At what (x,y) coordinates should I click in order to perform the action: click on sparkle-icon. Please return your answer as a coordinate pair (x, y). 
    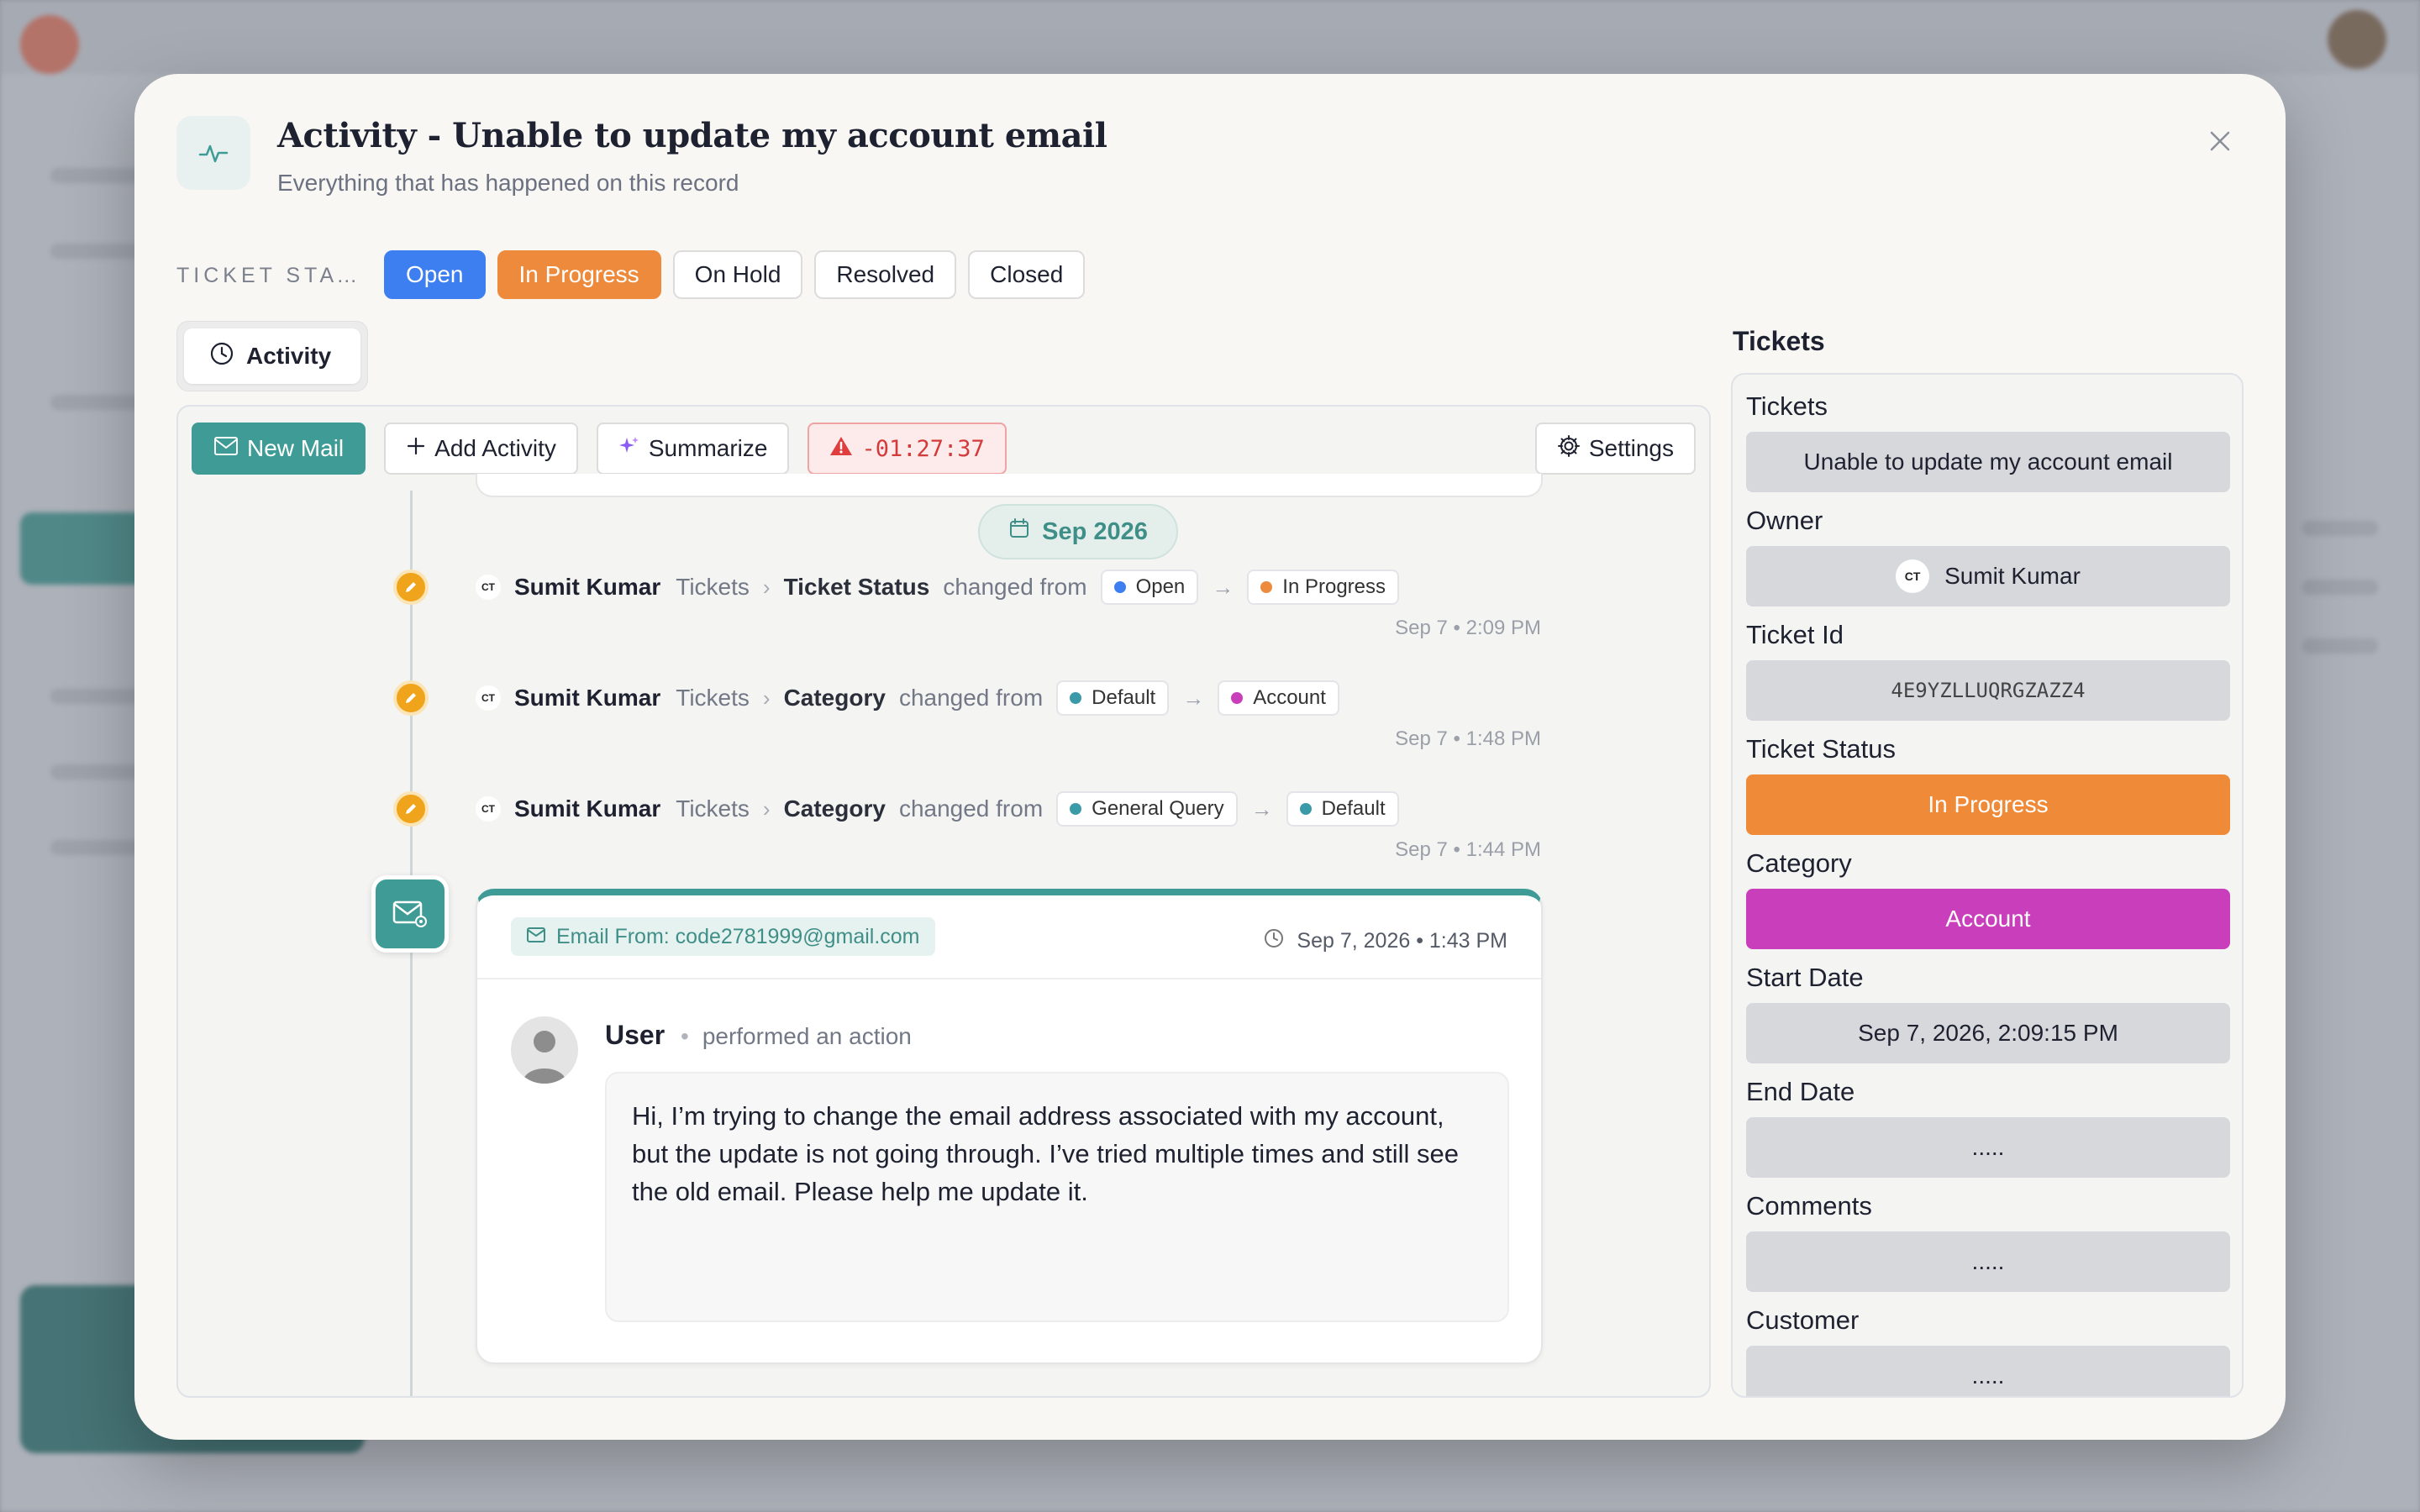
    Looking at the image, I should click on (629, 449).